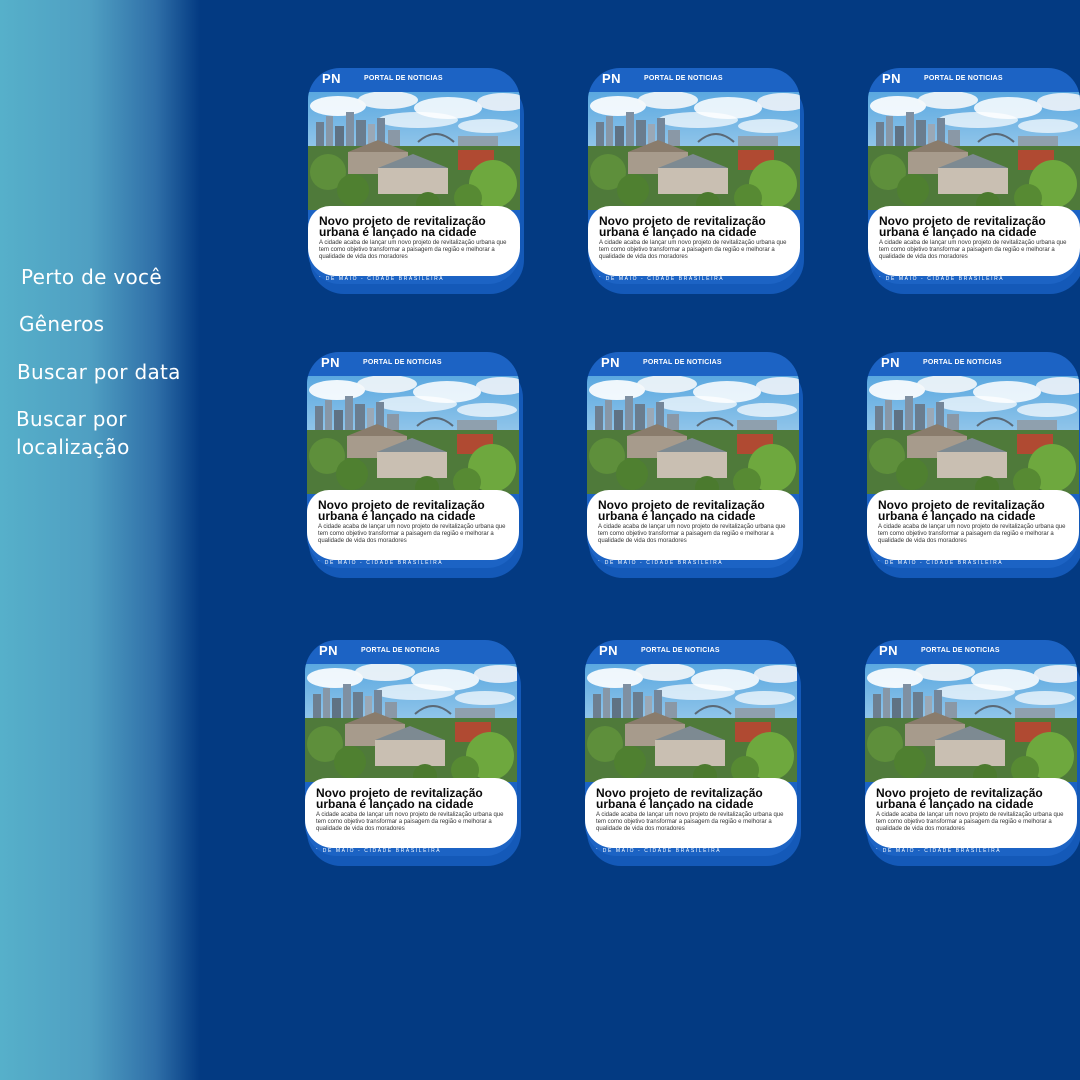 This screenshot has width=1080, height=1080. I want to click on nav-perto-de-voce: Perto de você, so click(91, 277).